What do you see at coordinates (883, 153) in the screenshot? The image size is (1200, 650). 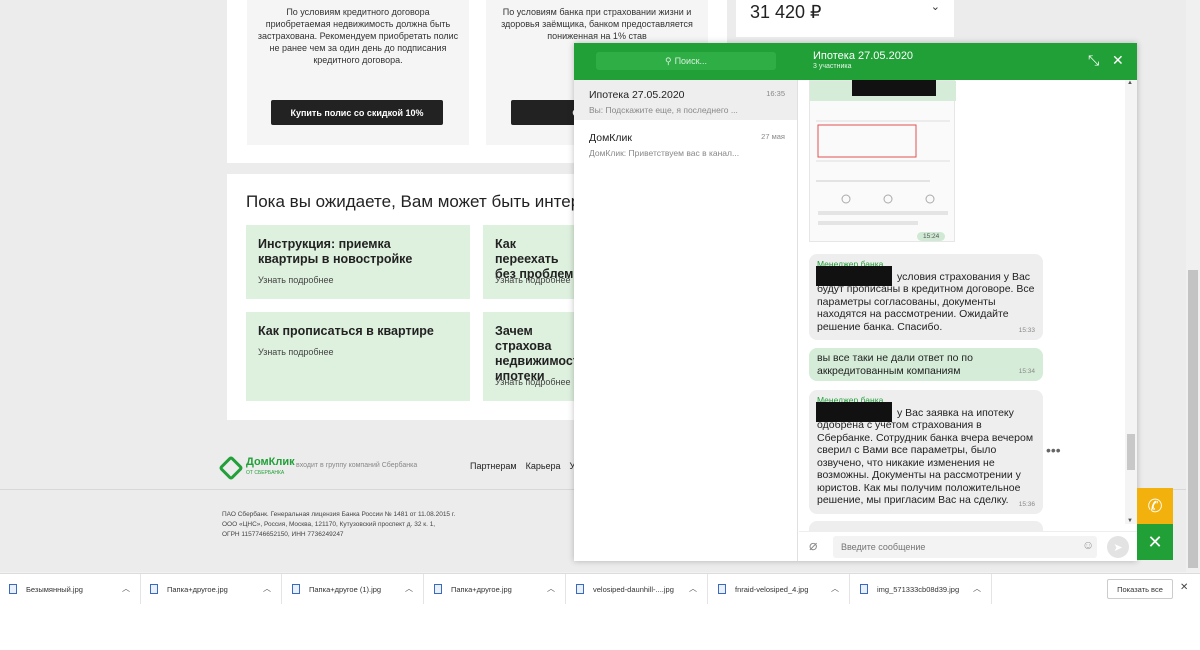 I see `screenshot-thumbnail` at bounding box center [883, 153].